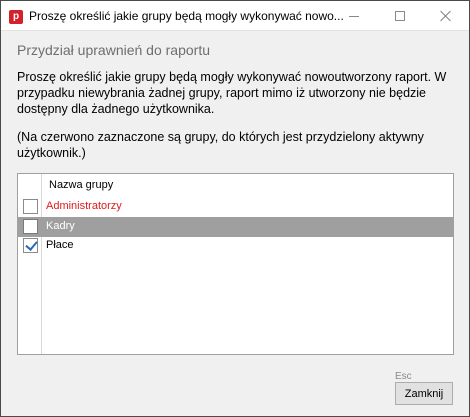 This screenshot has width=470, height=417. I want to click on group-label: Administratorzy, so click(84, 206).